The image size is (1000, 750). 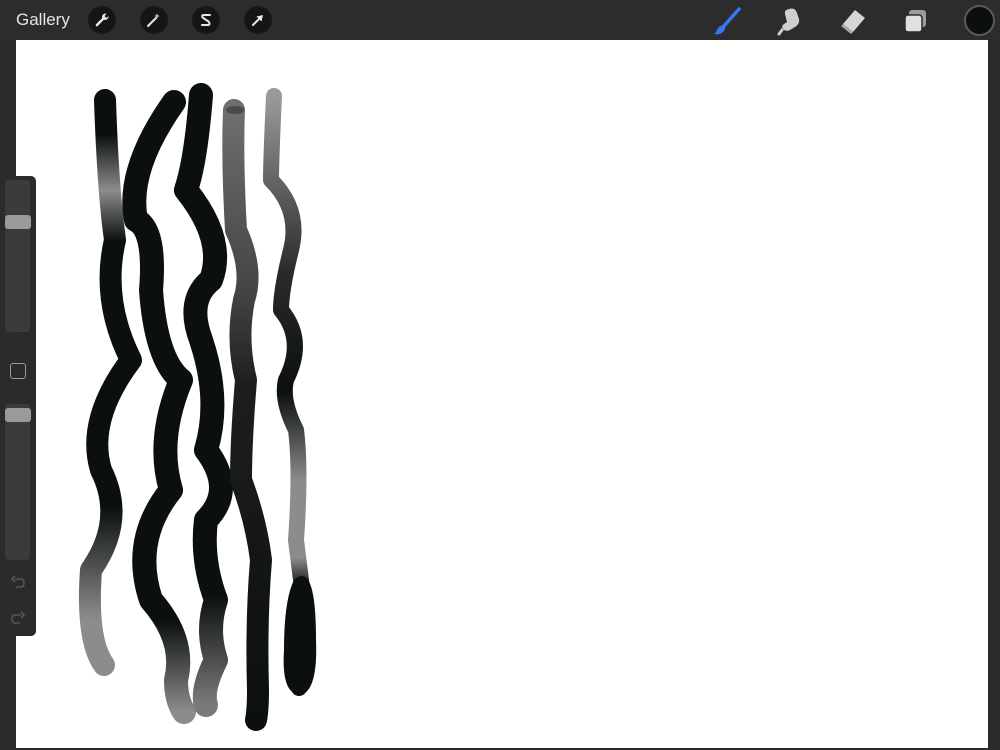 I want to click on brush-size-slider, so click(x=17, y=256).